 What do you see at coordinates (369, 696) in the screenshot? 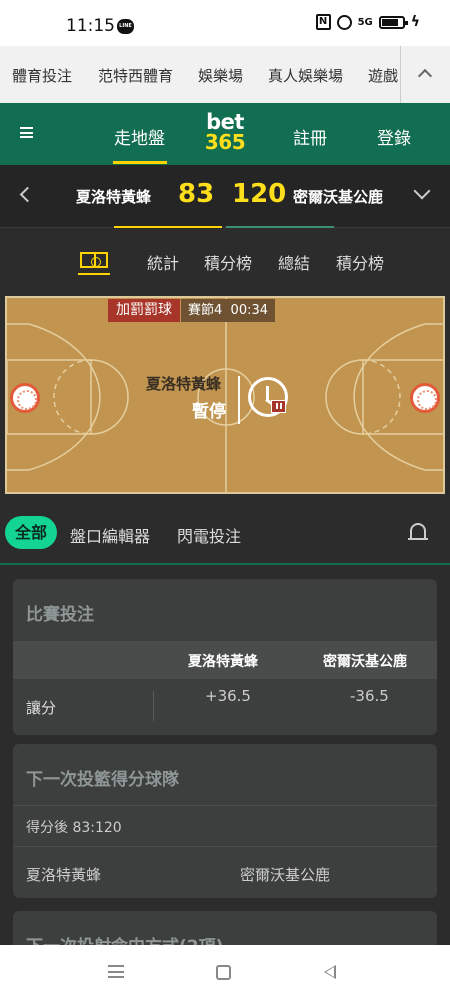
I see `away-spread-odds: -36.5` at bounding box center [369, 696].